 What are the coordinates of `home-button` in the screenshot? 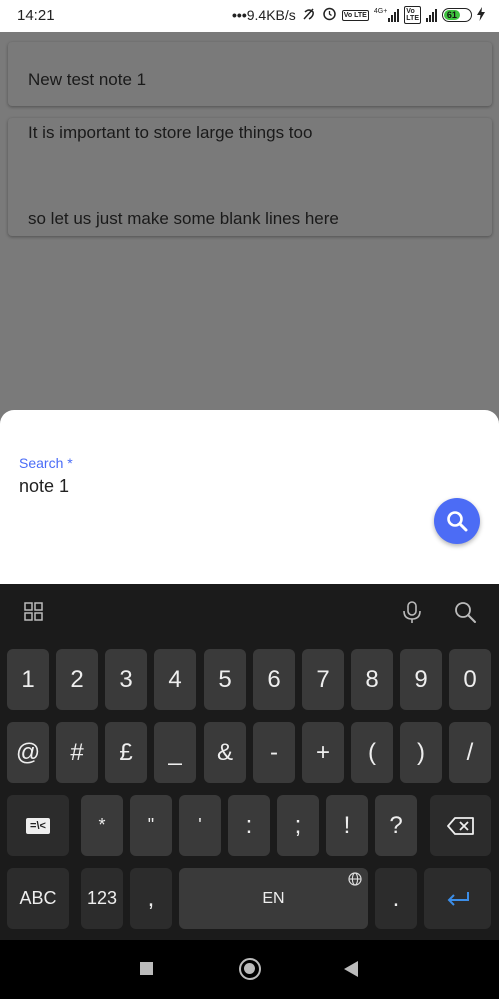 It's located at (250, 969).